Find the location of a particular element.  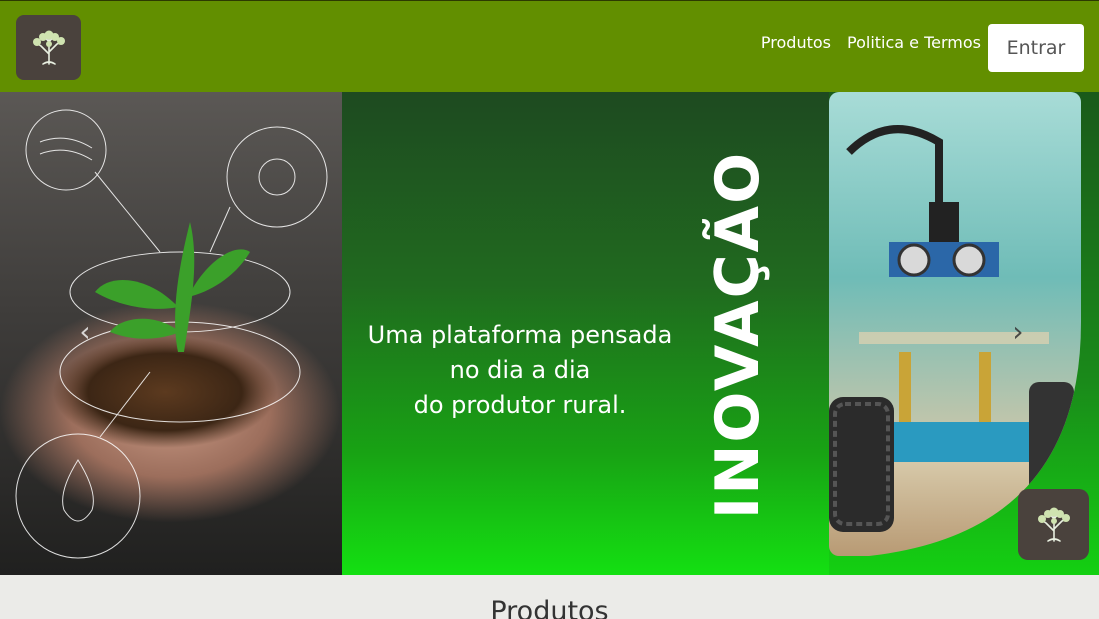

hero-headline-line: no dia a dia is located at coordinates (520, 370).